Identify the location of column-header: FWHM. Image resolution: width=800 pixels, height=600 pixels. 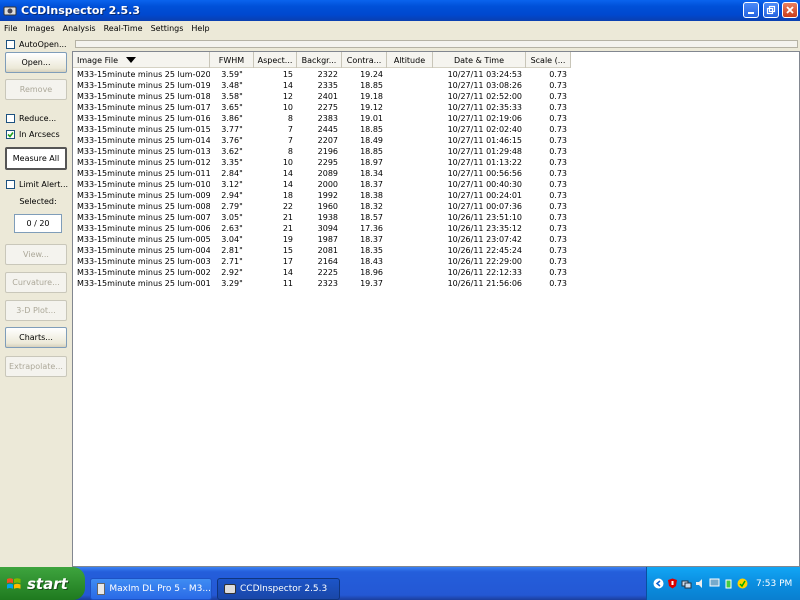
(232, 60).